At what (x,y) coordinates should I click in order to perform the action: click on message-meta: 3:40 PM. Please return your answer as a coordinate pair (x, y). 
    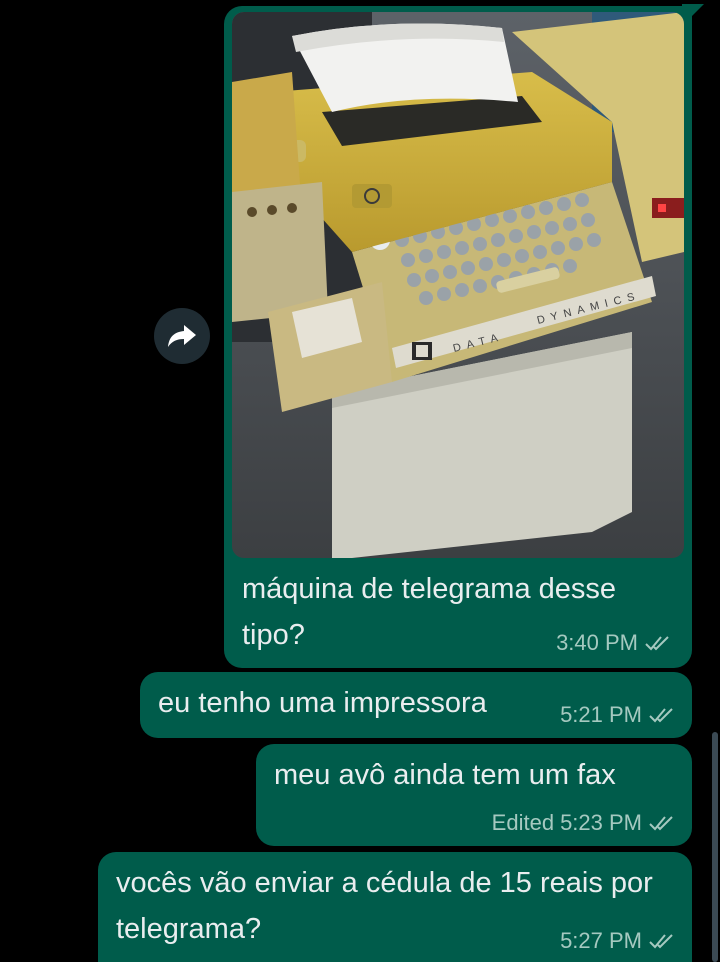
    Looking at the image, I should click on (611, 643).